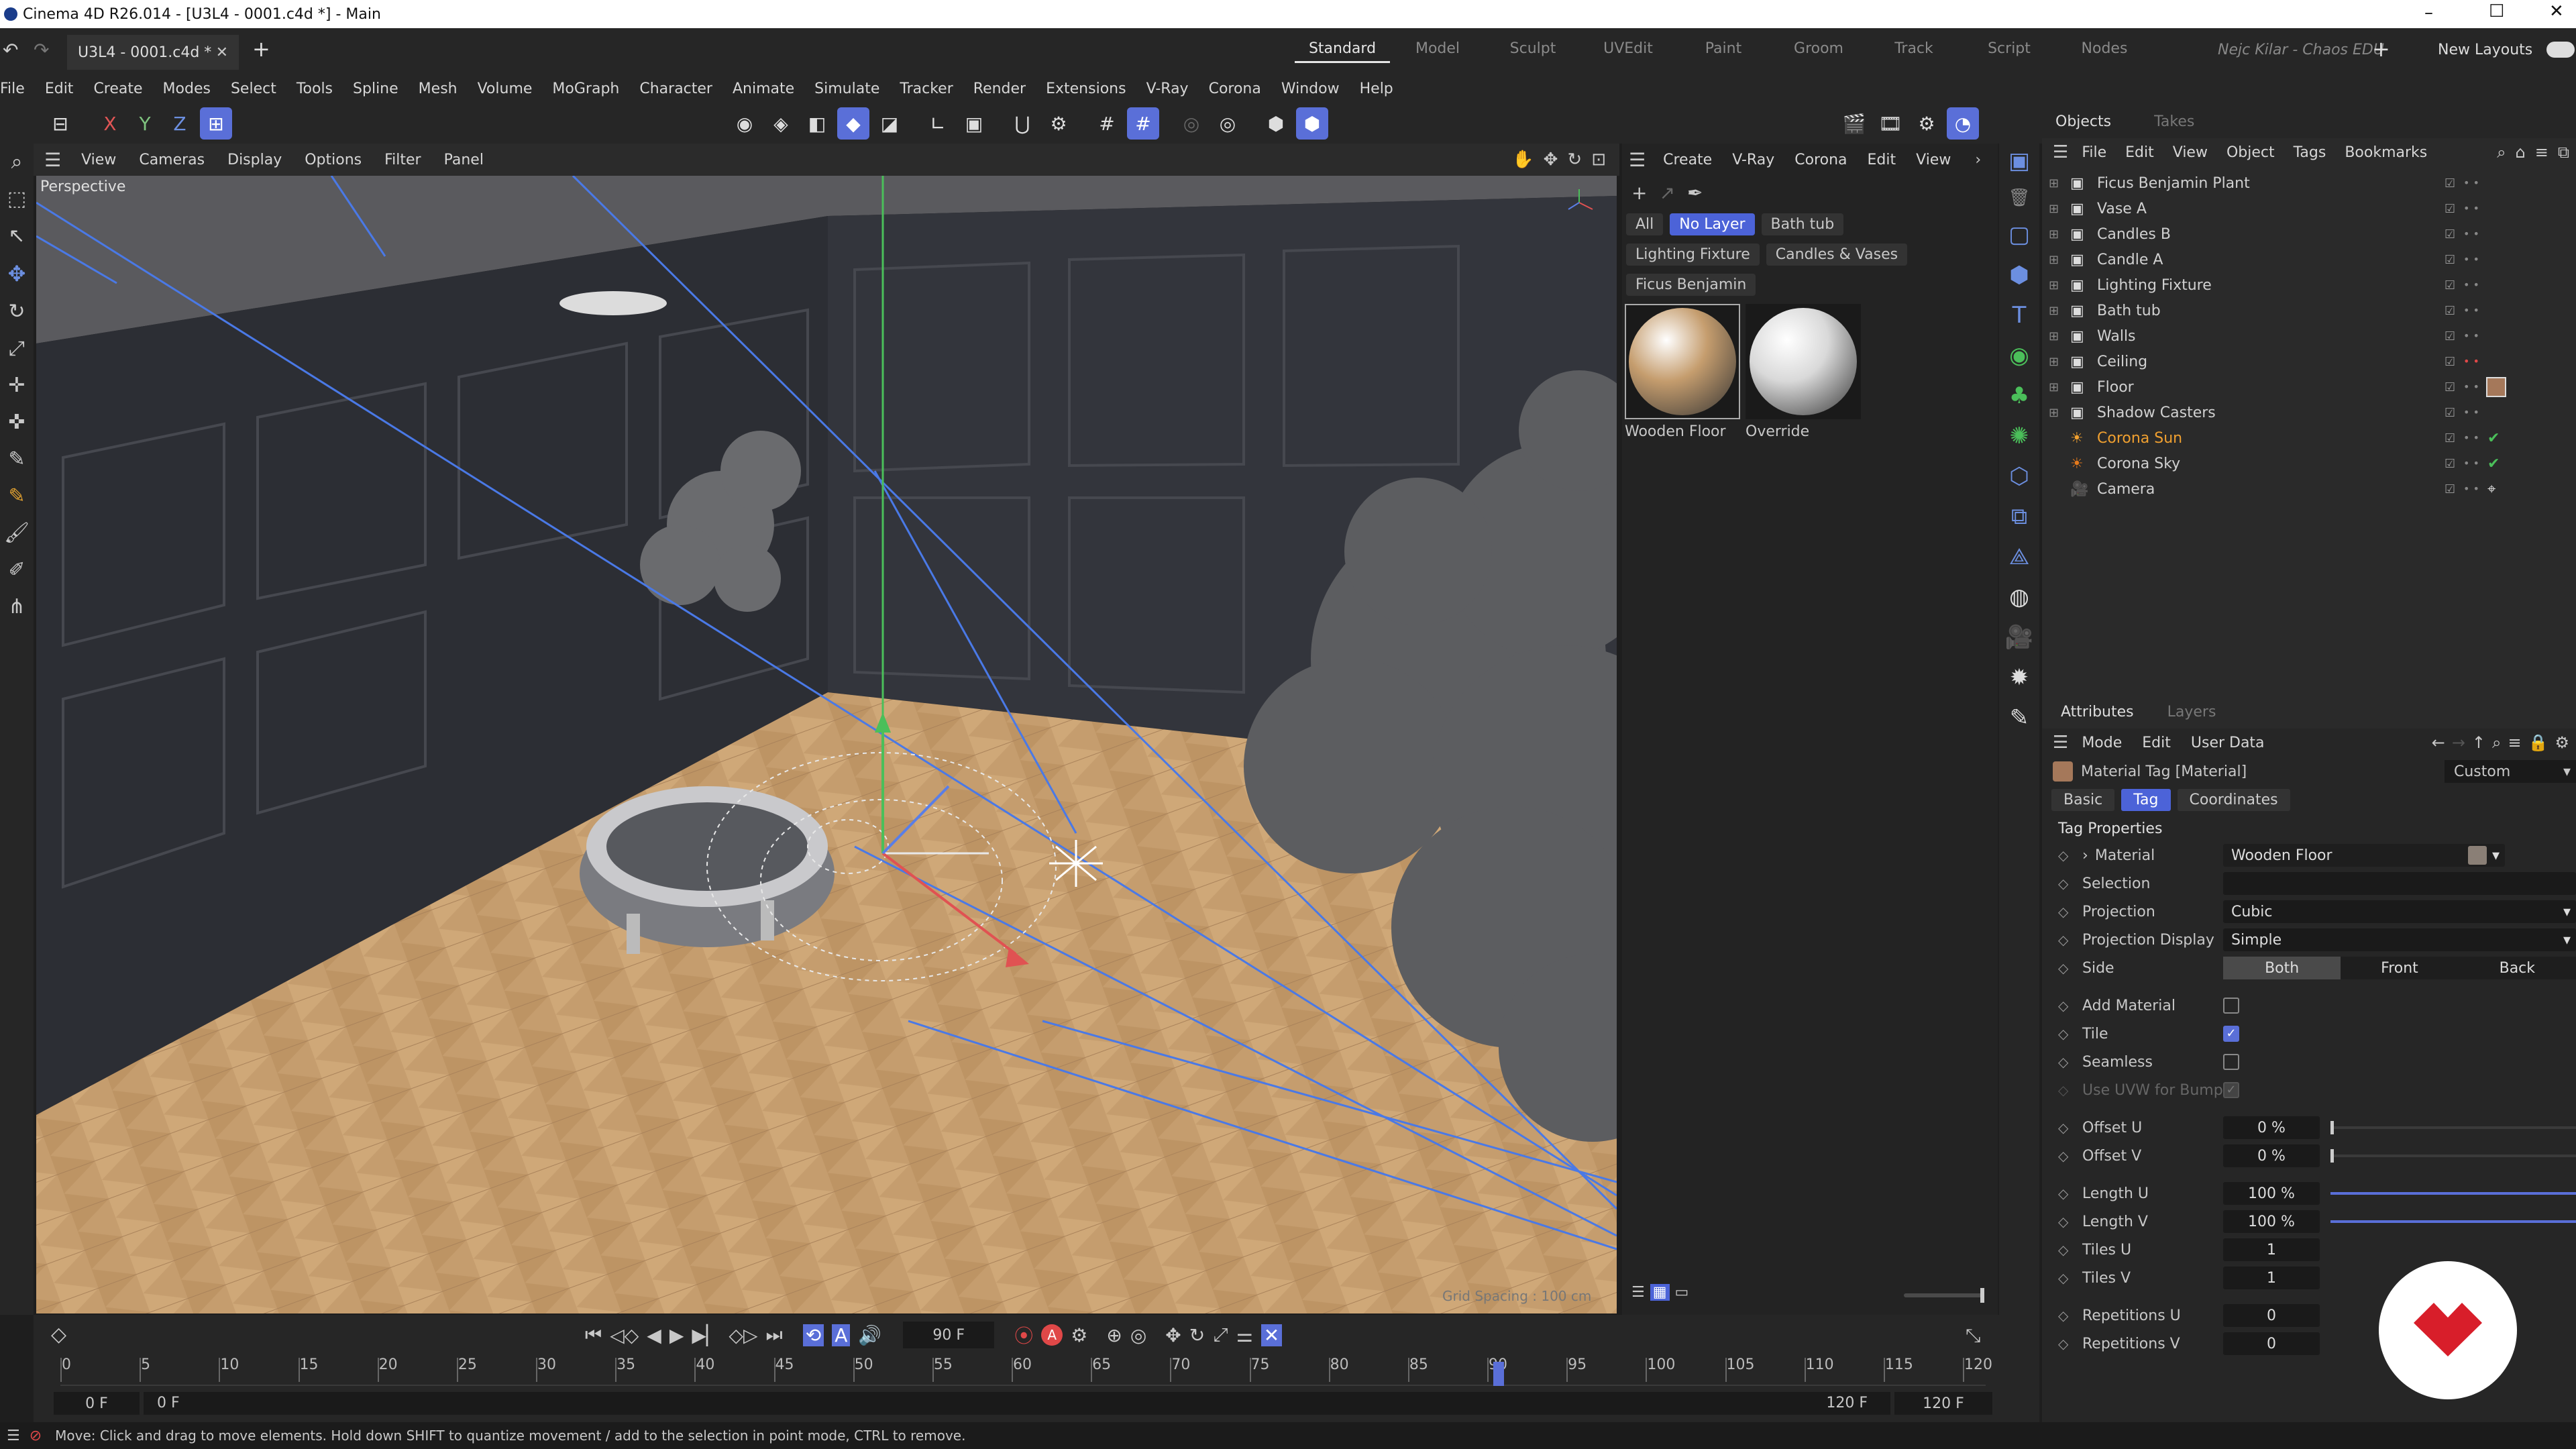 The height and width of the screenshot is (1449, 2576). What do you see at coordinates (16, 311) in the screenshot?
I see `rotate-tool-icon: ↻` at bounding box center [16, 311].